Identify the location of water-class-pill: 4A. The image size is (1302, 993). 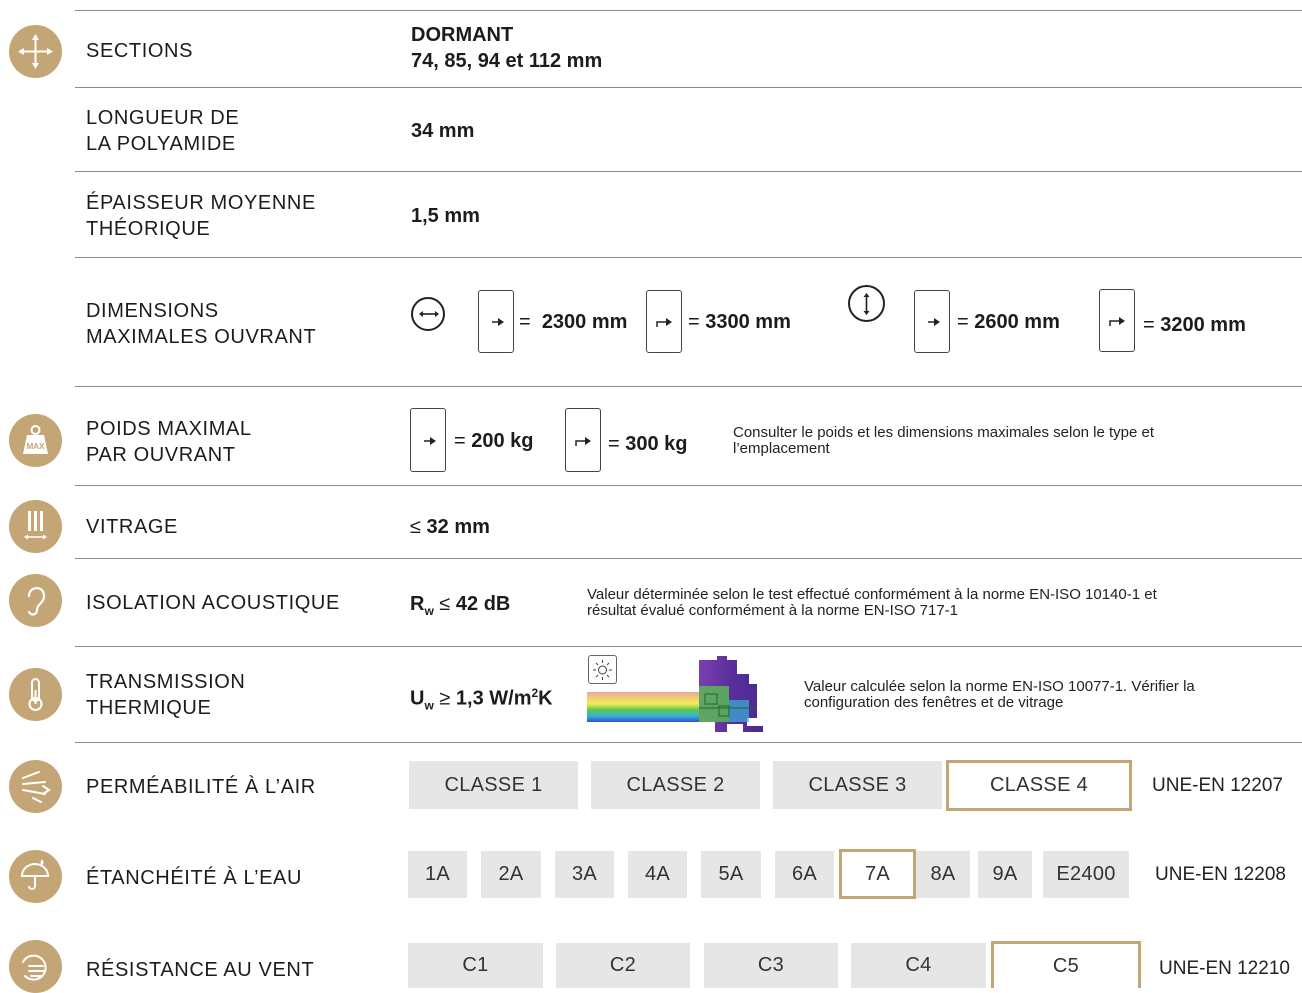
(657, 874).